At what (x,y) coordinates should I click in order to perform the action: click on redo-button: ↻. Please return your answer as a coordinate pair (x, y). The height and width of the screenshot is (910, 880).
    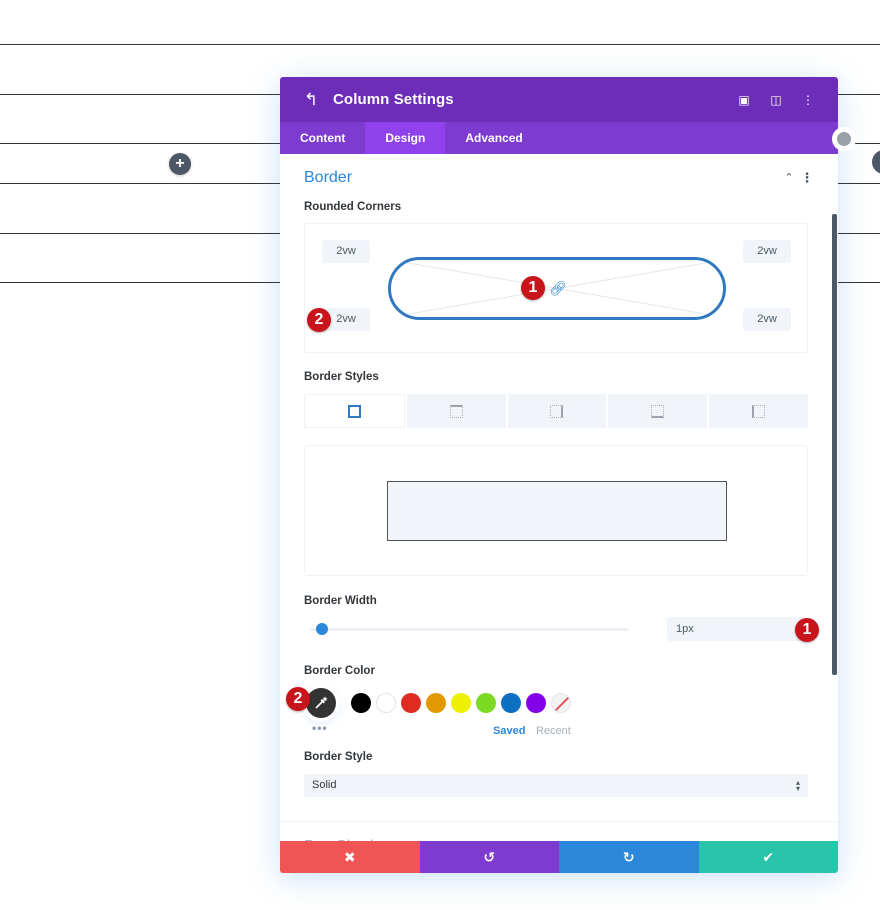
    Looking at the image, I should click on (629, 857).